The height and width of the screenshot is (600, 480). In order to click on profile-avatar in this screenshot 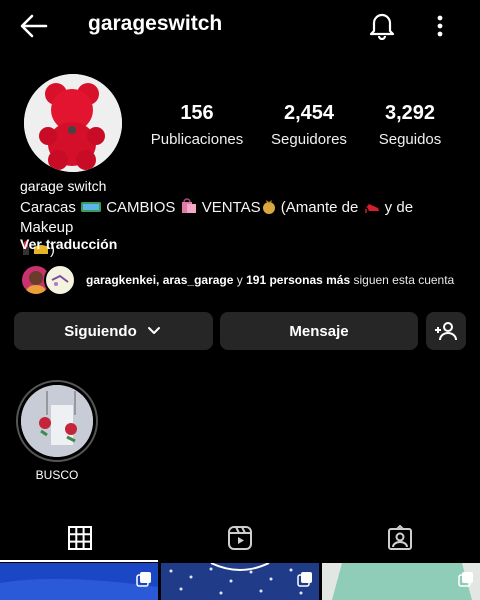, I will do `click(73, 123)`.